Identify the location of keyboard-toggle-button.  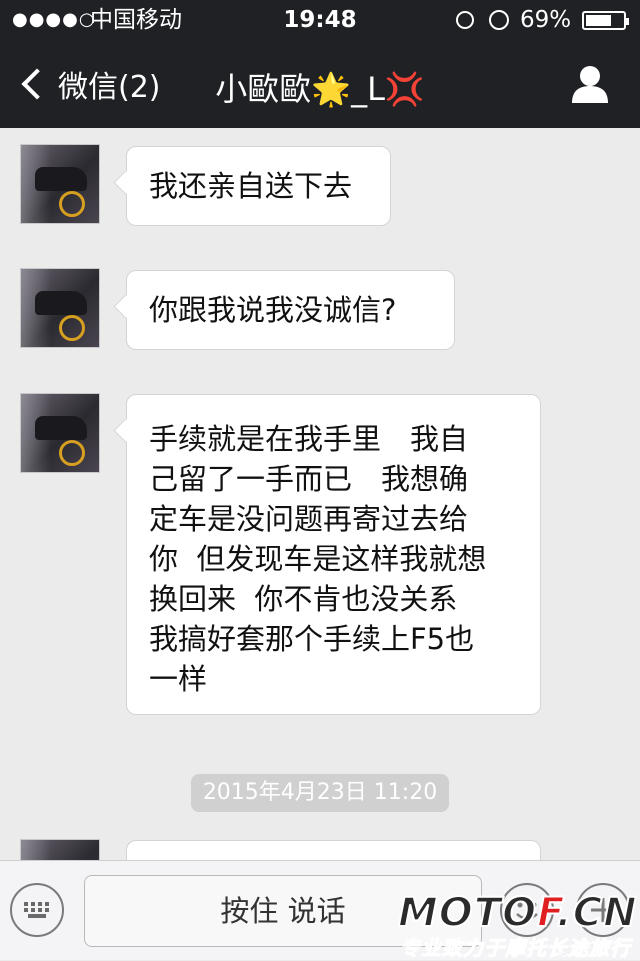
(37, 910).